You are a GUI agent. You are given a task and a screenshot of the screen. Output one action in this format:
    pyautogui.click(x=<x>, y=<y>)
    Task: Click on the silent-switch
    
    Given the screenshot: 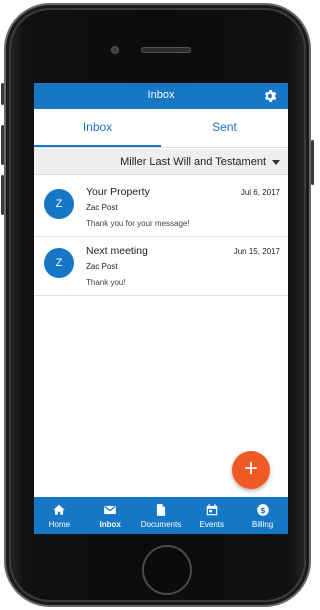 What is the action you would take?
    pyautogui.click(x=2, y=94)
    